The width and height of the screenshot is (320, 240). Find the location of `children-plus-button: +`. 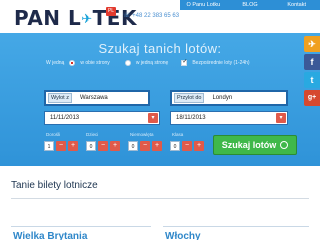

children-plus-button: + is located at coordinates (115, 146).